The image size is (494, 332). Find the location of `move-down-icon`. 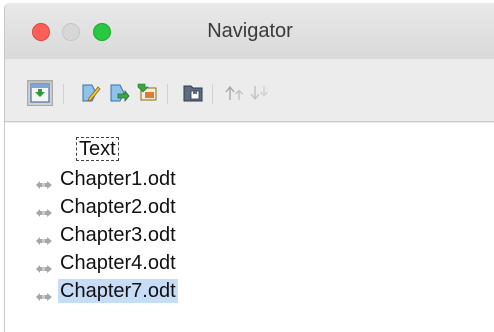

move-down-icon is located at coordinates (260, 93).